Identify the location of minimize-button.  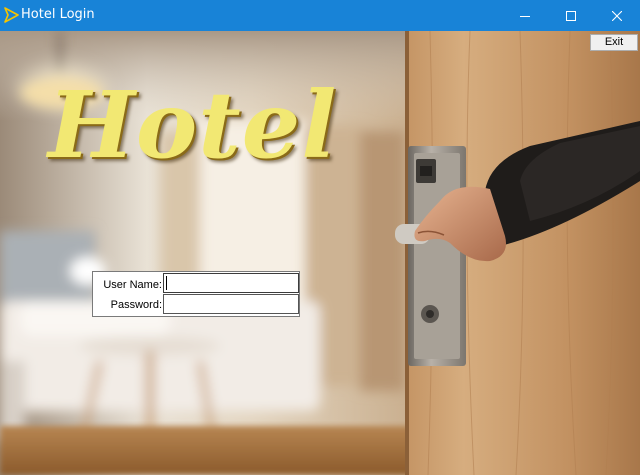
(525, 15).